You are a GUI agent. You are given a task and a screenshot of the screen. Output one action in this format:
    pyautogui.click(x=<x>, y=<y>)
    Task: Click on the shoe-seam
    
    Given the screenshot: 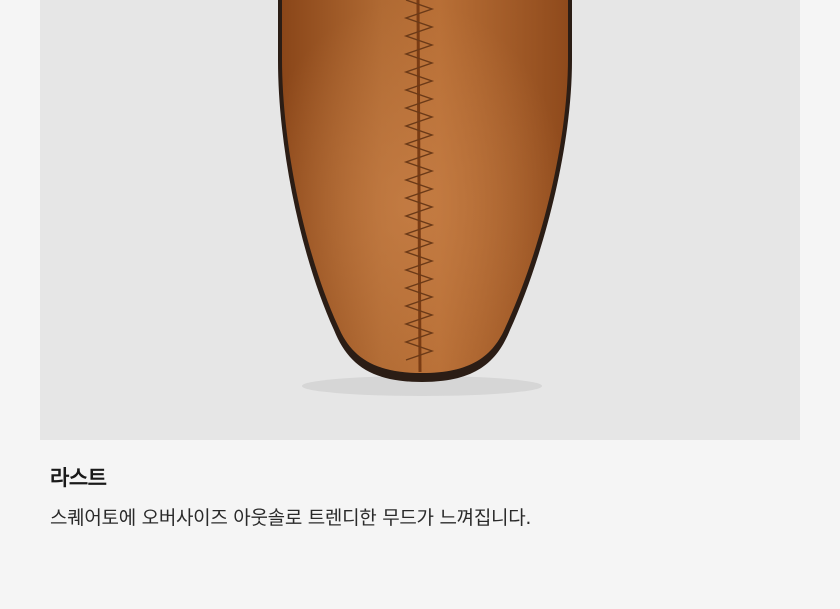 What is the action you would take?
    pyautogui.click(x=419, y=186)
    